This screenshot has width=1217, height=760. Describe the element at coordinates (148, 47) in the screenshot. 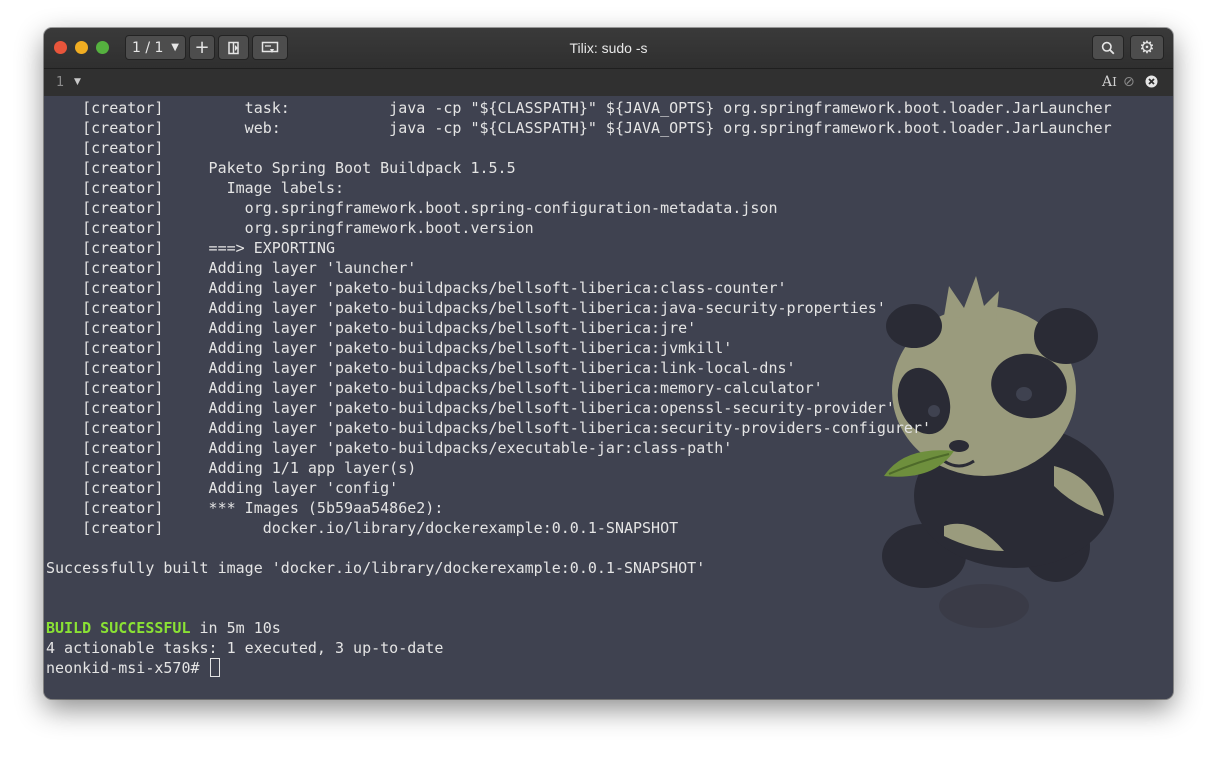

I see `session-label: 1 / 1` at that location.